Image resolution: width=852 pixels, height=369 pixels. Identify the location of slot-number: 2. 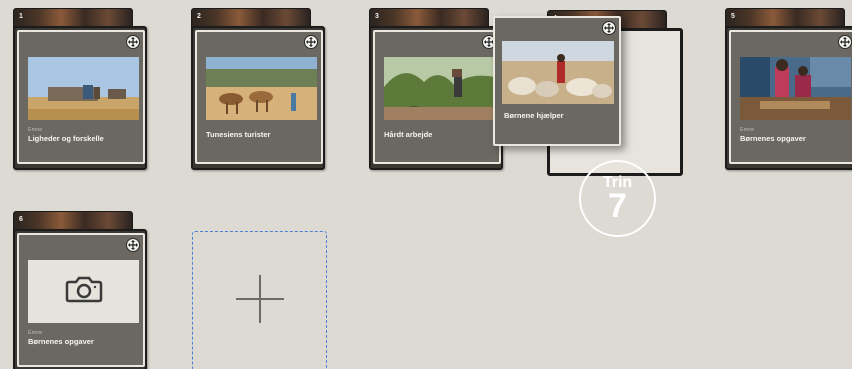
(199, 16).